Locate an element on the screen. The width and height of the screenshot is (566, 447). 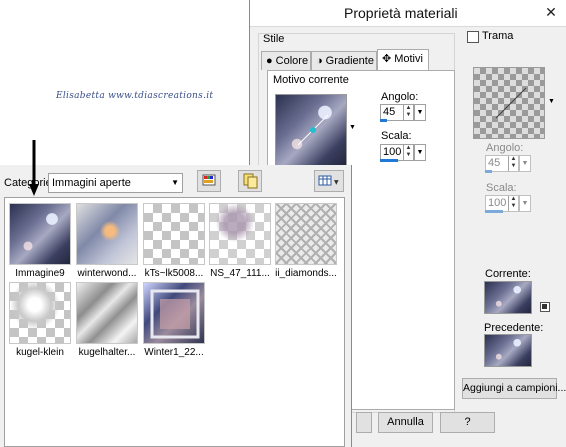
signature-watermark: Elisabetta www.tdiascreations.it is located at coordinates (135, 96).